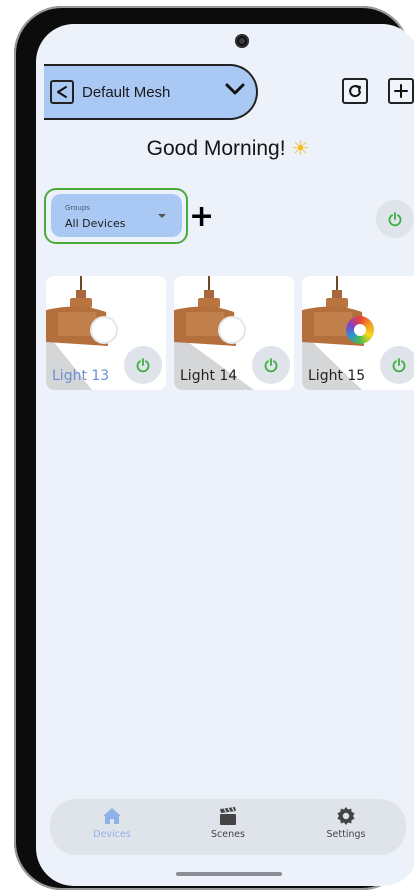  I want to click on nav-settings: Settings, so click(346, 822).